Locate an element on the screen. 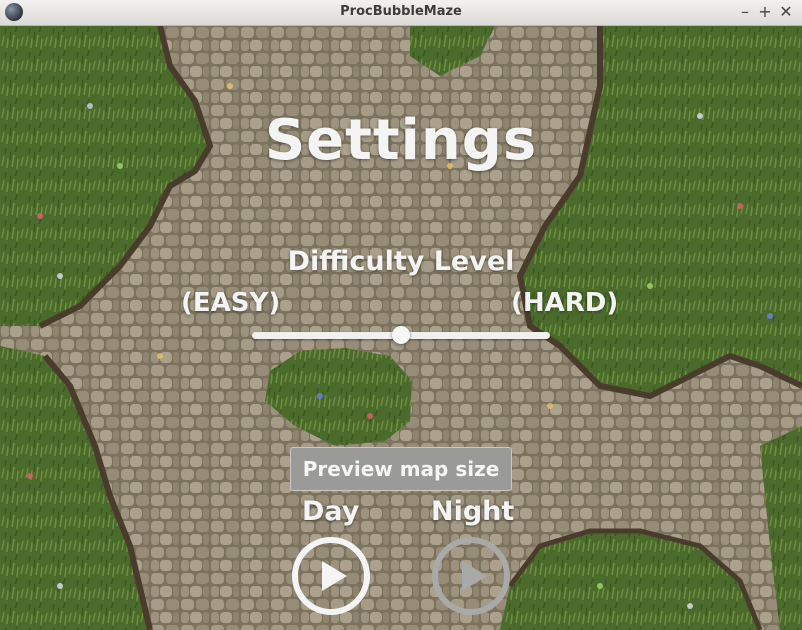  window-title: ProcBubbleMaze is located at coordinates (401, 11).